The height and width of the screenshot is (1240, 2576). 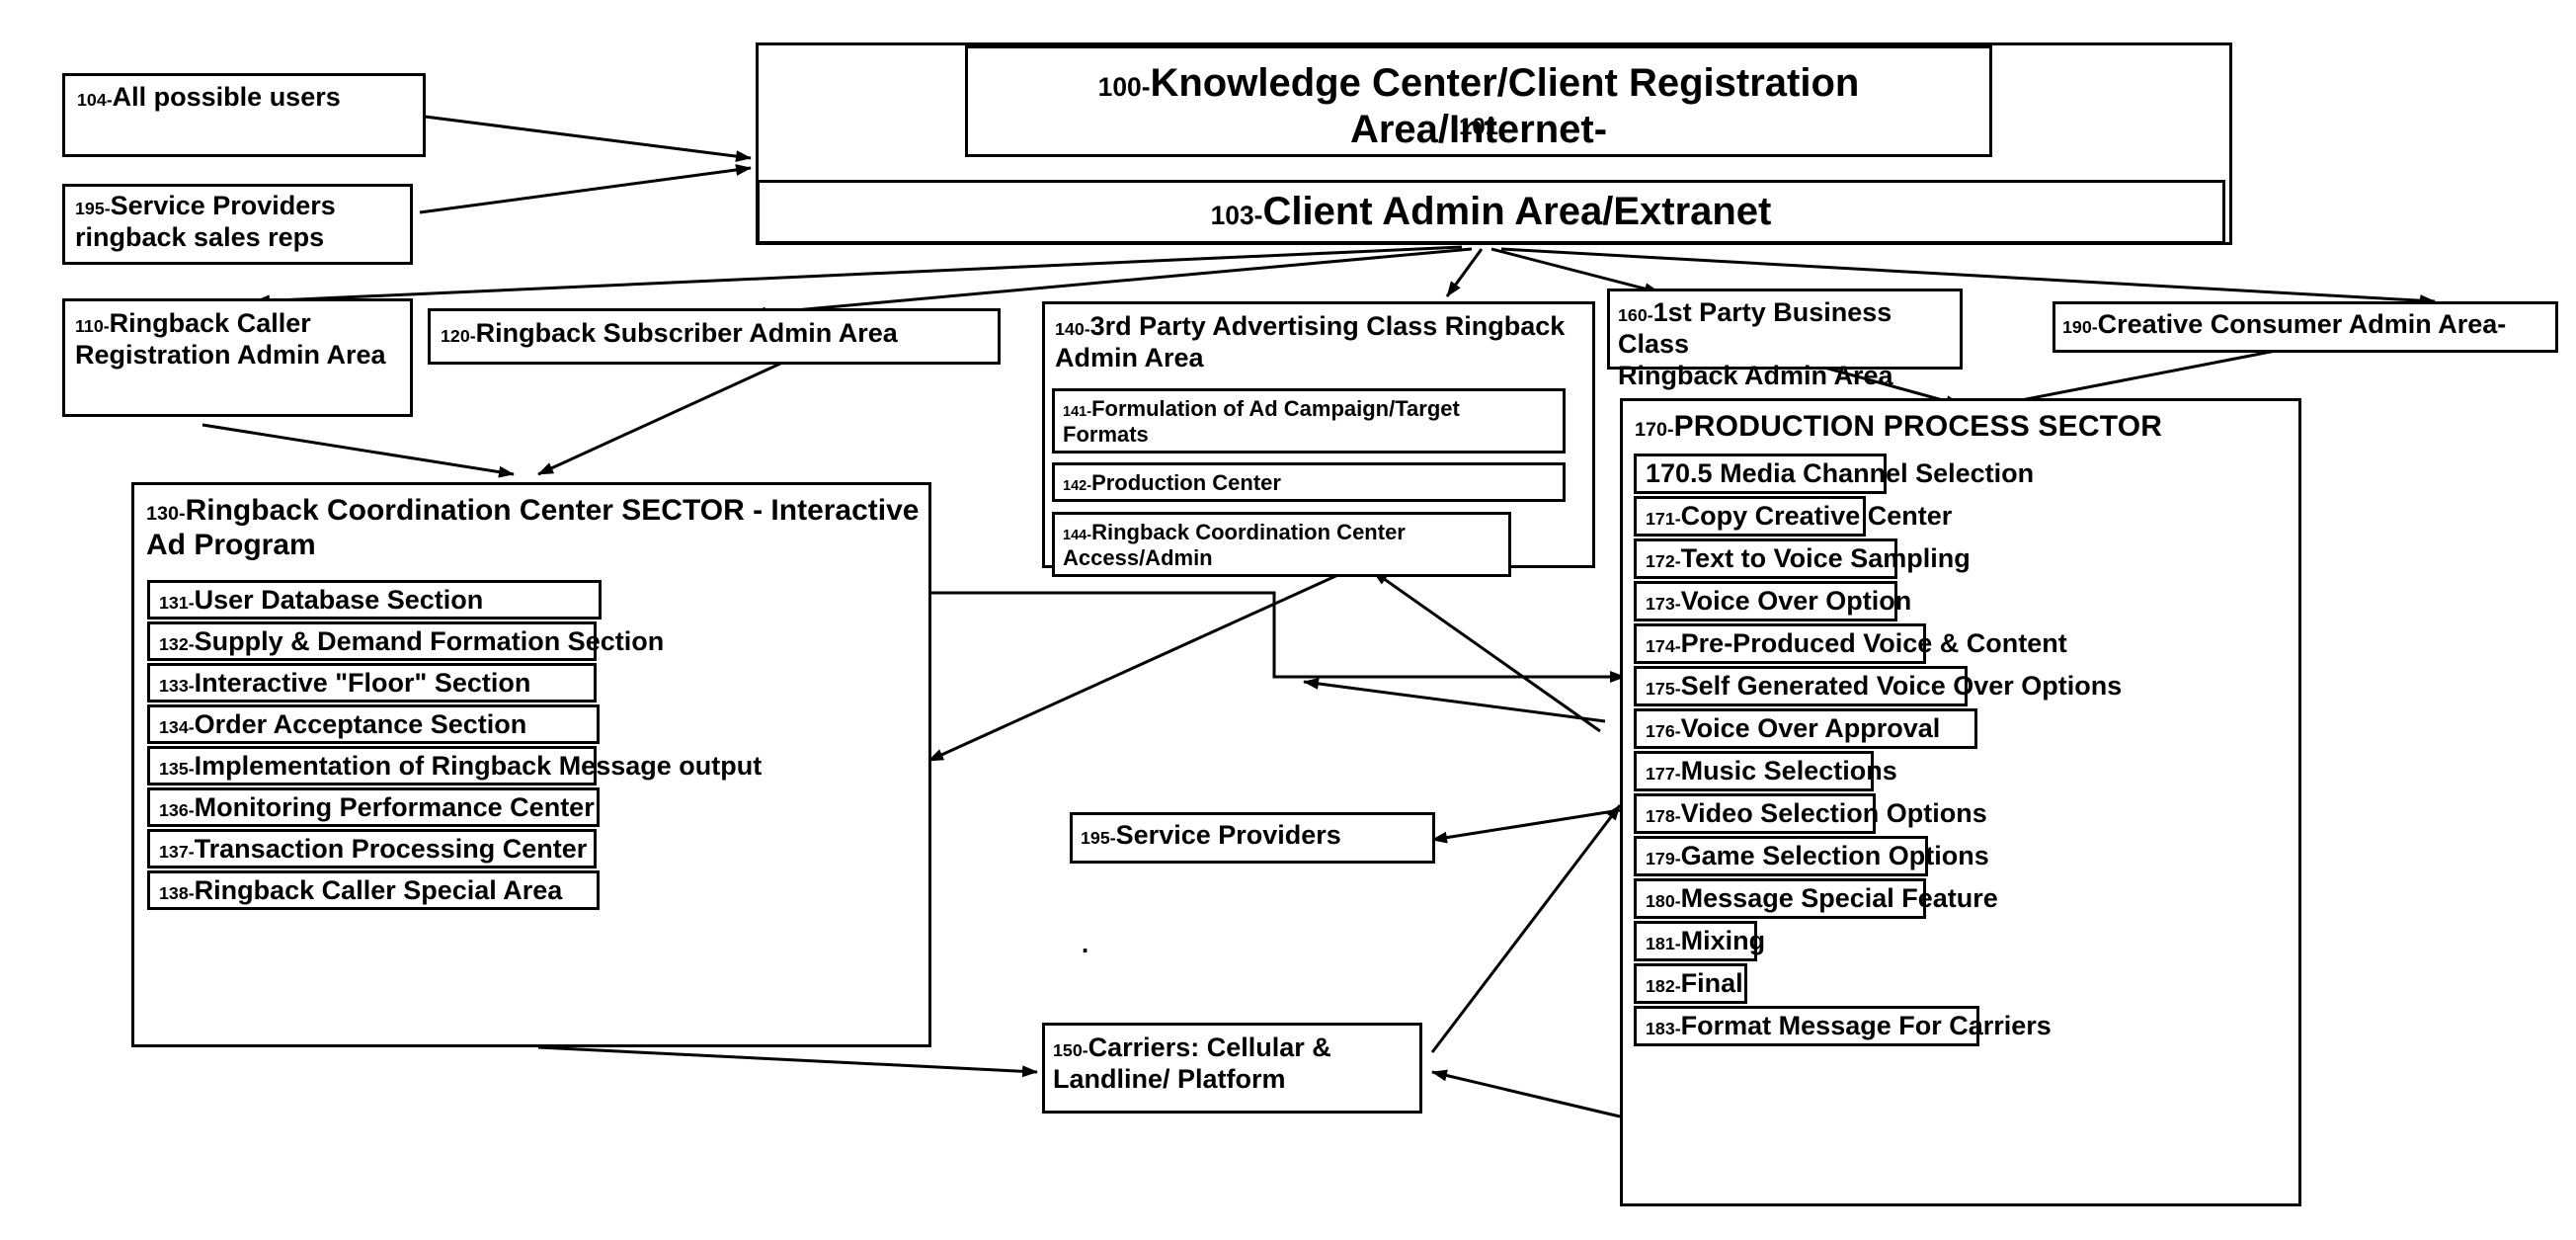 What do you see at coordinates (1918, 427) in the screenshot?
I see `node-170-label: PRODUCTION PROCESS SECTOR` at bounding box center [1918, 427].